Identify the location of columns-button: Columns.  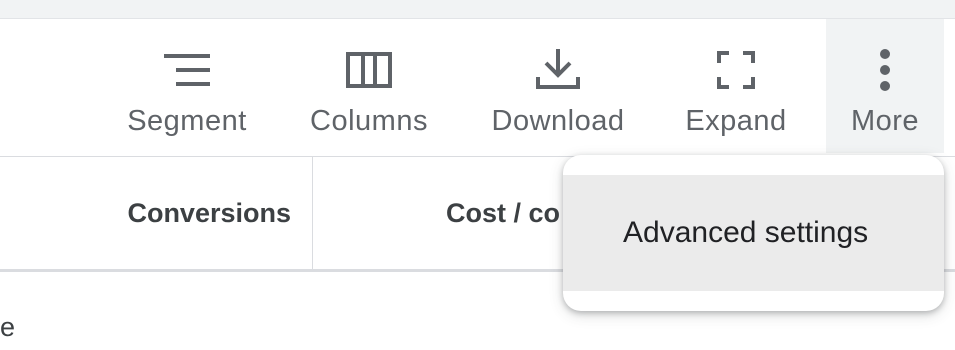
(369, 86).